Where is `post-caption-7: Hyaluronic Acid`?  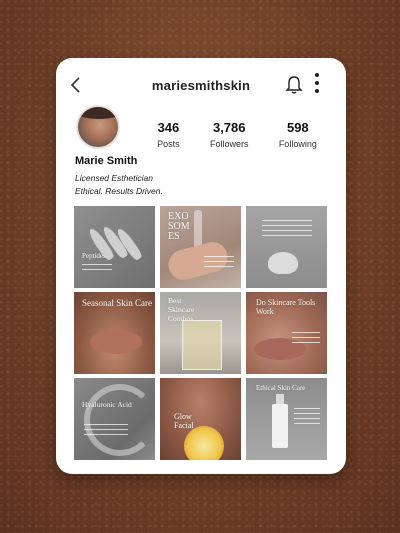 post-caption-7: Hyaluronic Acid is located at coordinates (107, 404).